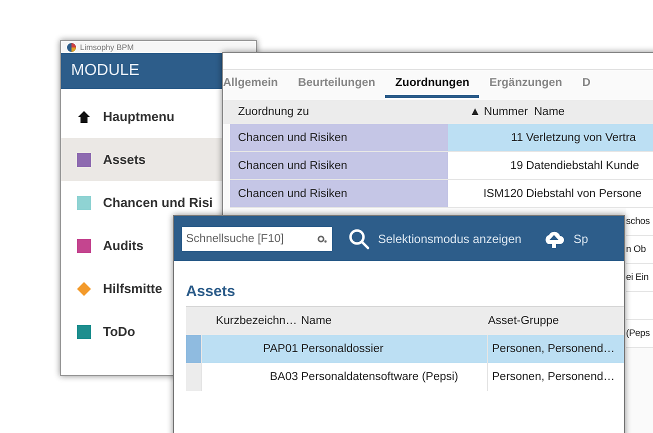 This screenshot has height=433, width=653. I want to click on toolbar-button: Selektionsmodus anzeigen, so click(435, 239).